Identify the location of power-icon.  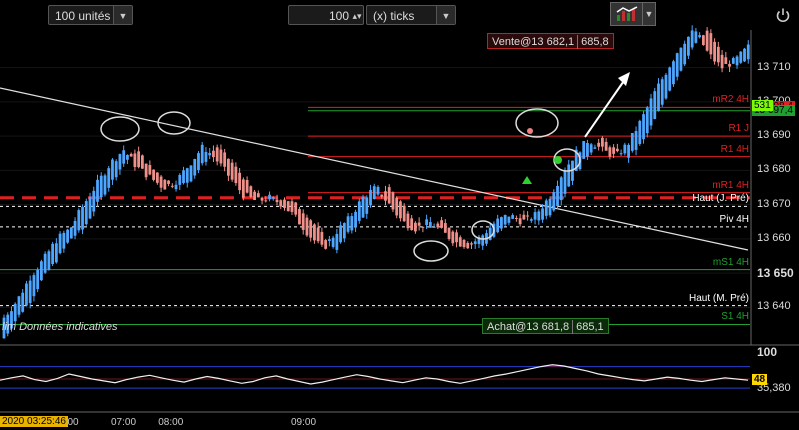
(783, 15).